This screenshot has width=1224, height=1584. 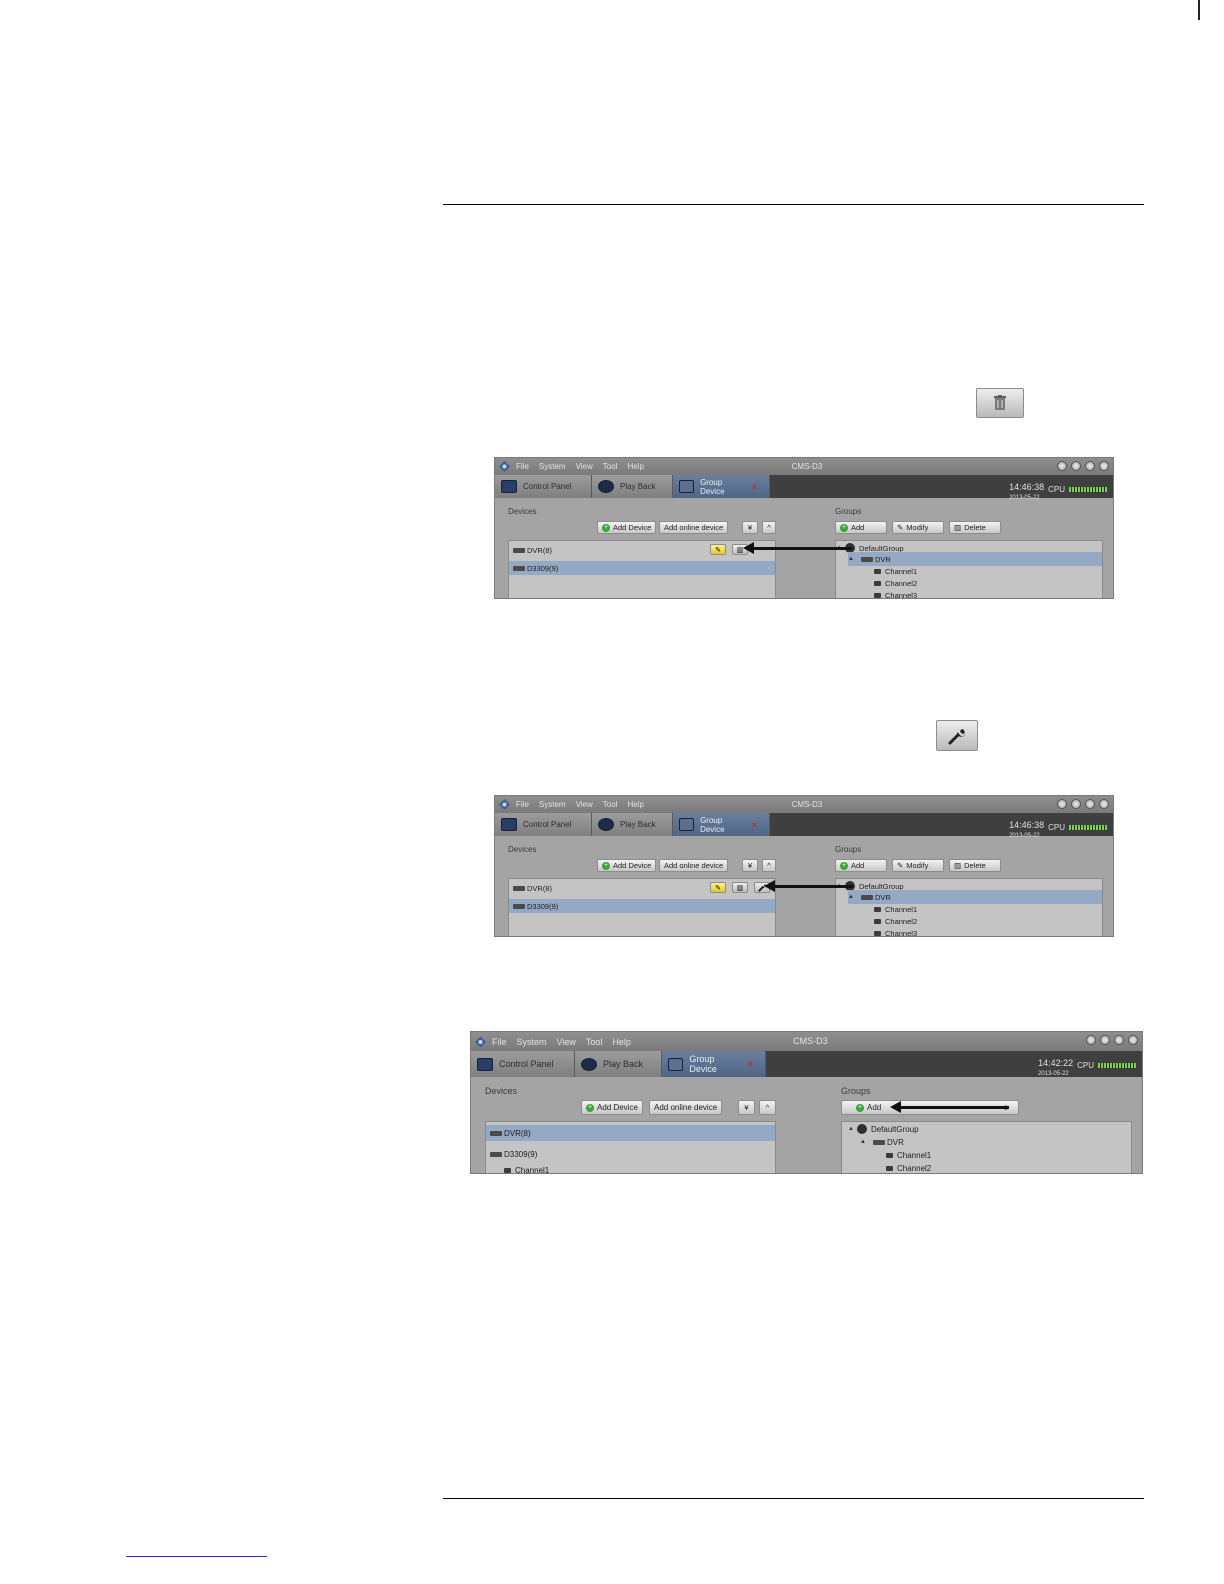 What do you see at coordinates (639, 1167) in the screenshot?
I see `device-channel-row: Channel1` at bounding box center [639, 1167].